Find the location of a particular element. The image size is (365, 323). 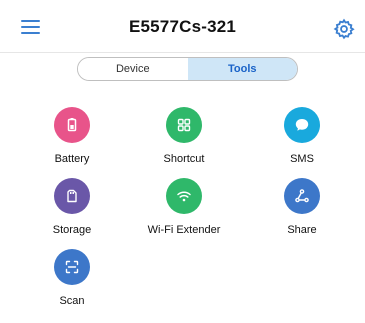

shortcut-icon is located at coordinates (184, 125).